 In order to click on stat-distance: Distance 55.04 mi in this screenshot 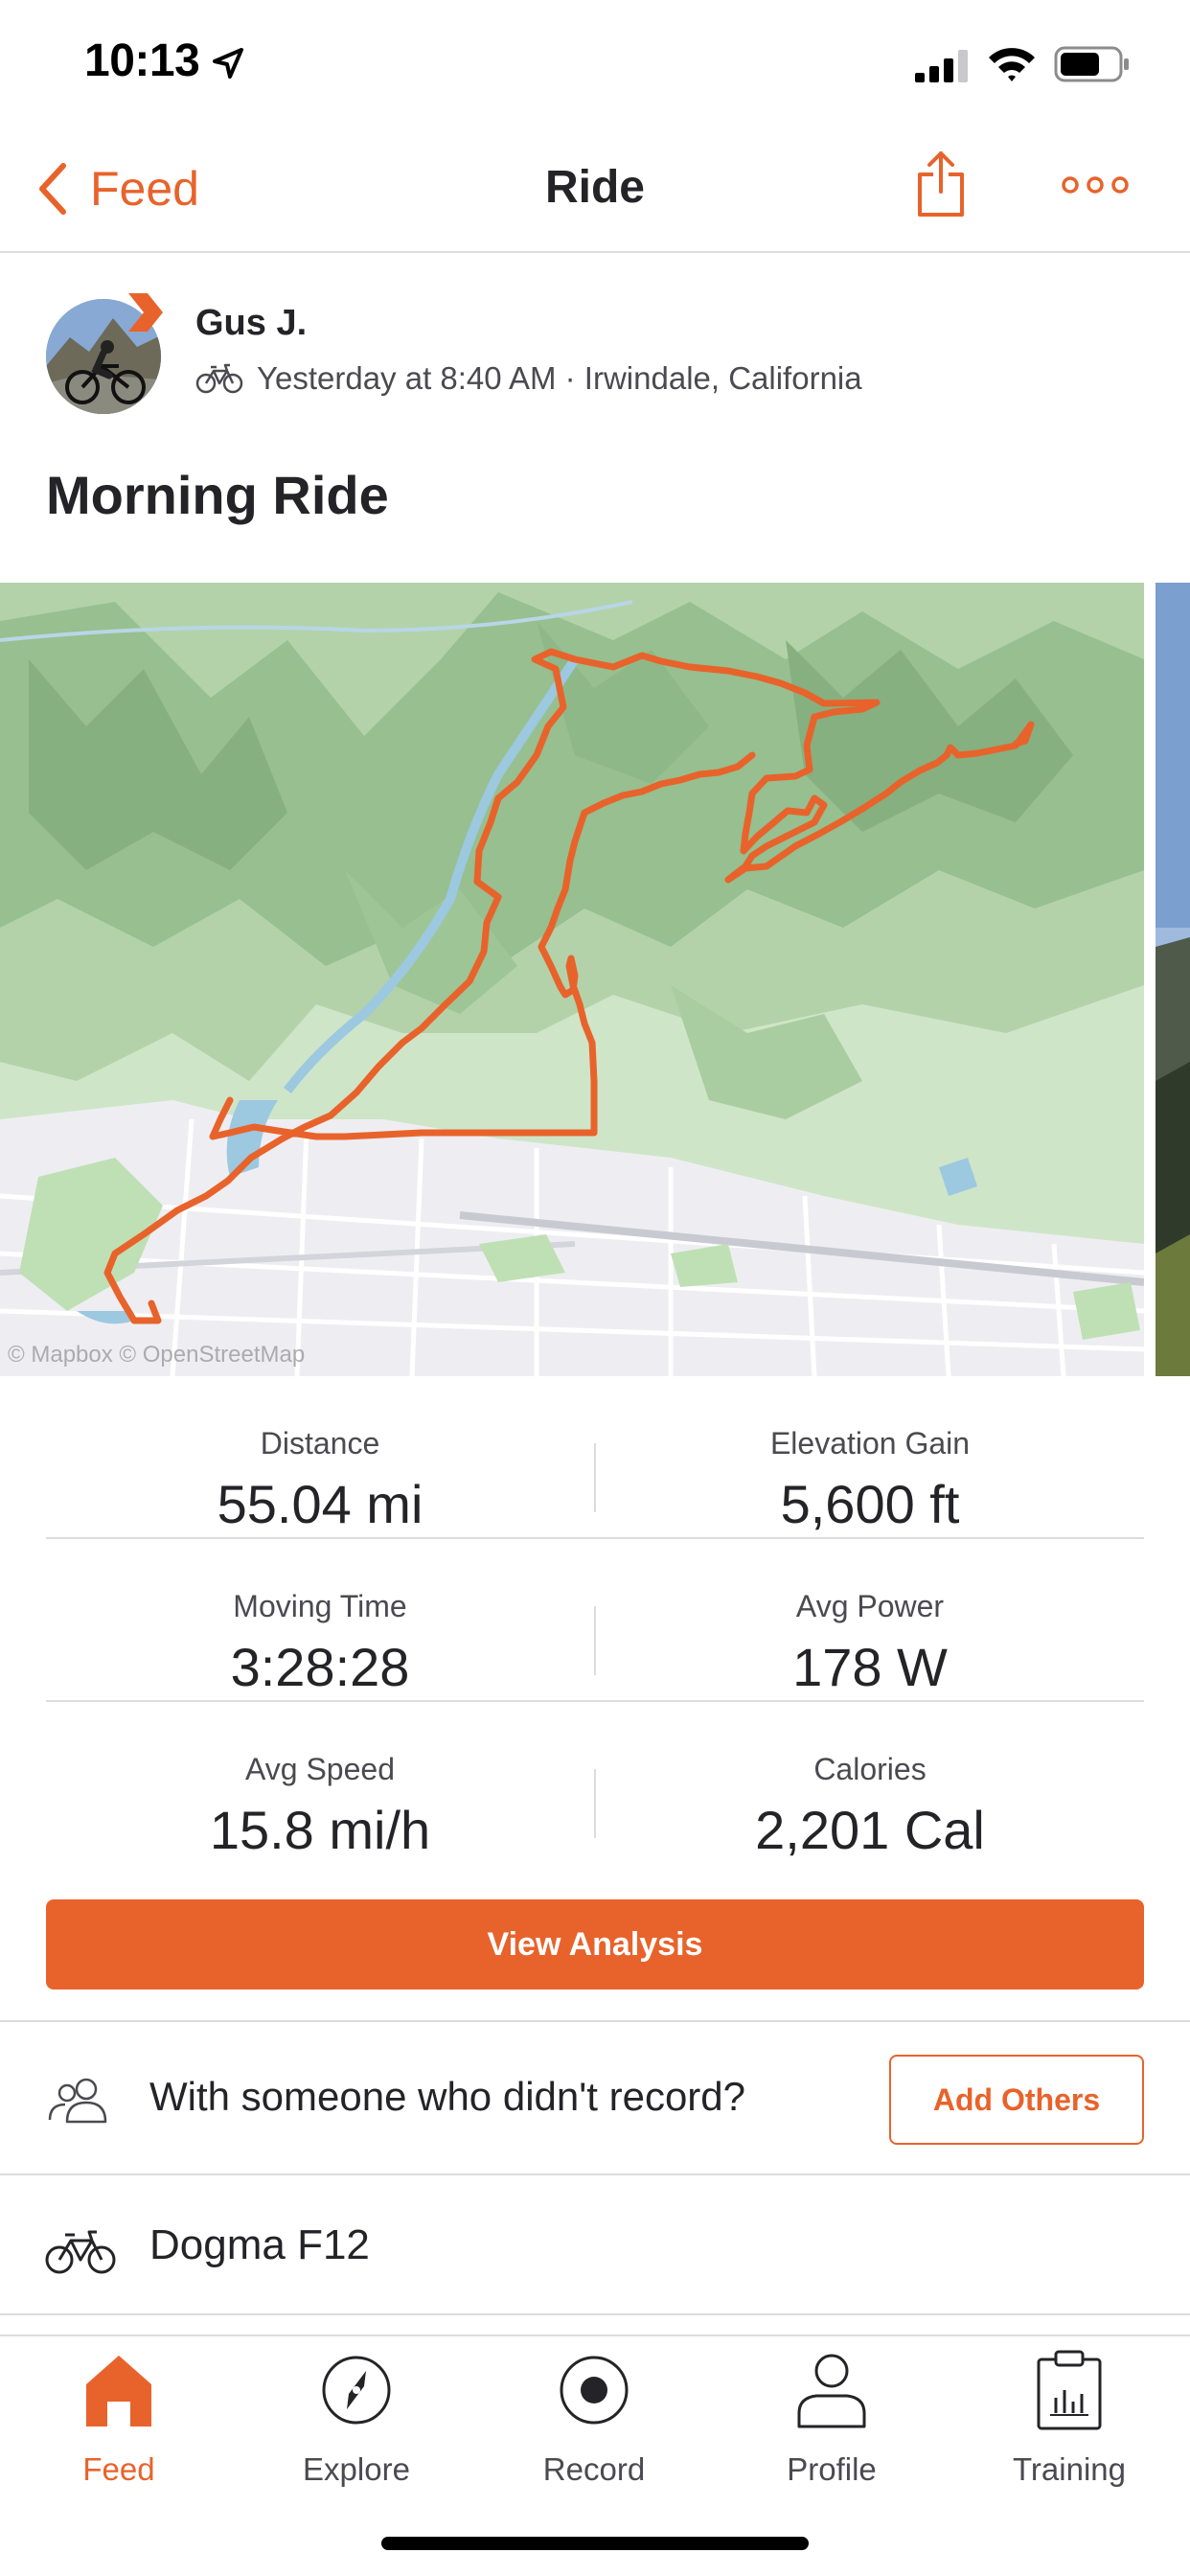, I will do `click(320, 1456)`.